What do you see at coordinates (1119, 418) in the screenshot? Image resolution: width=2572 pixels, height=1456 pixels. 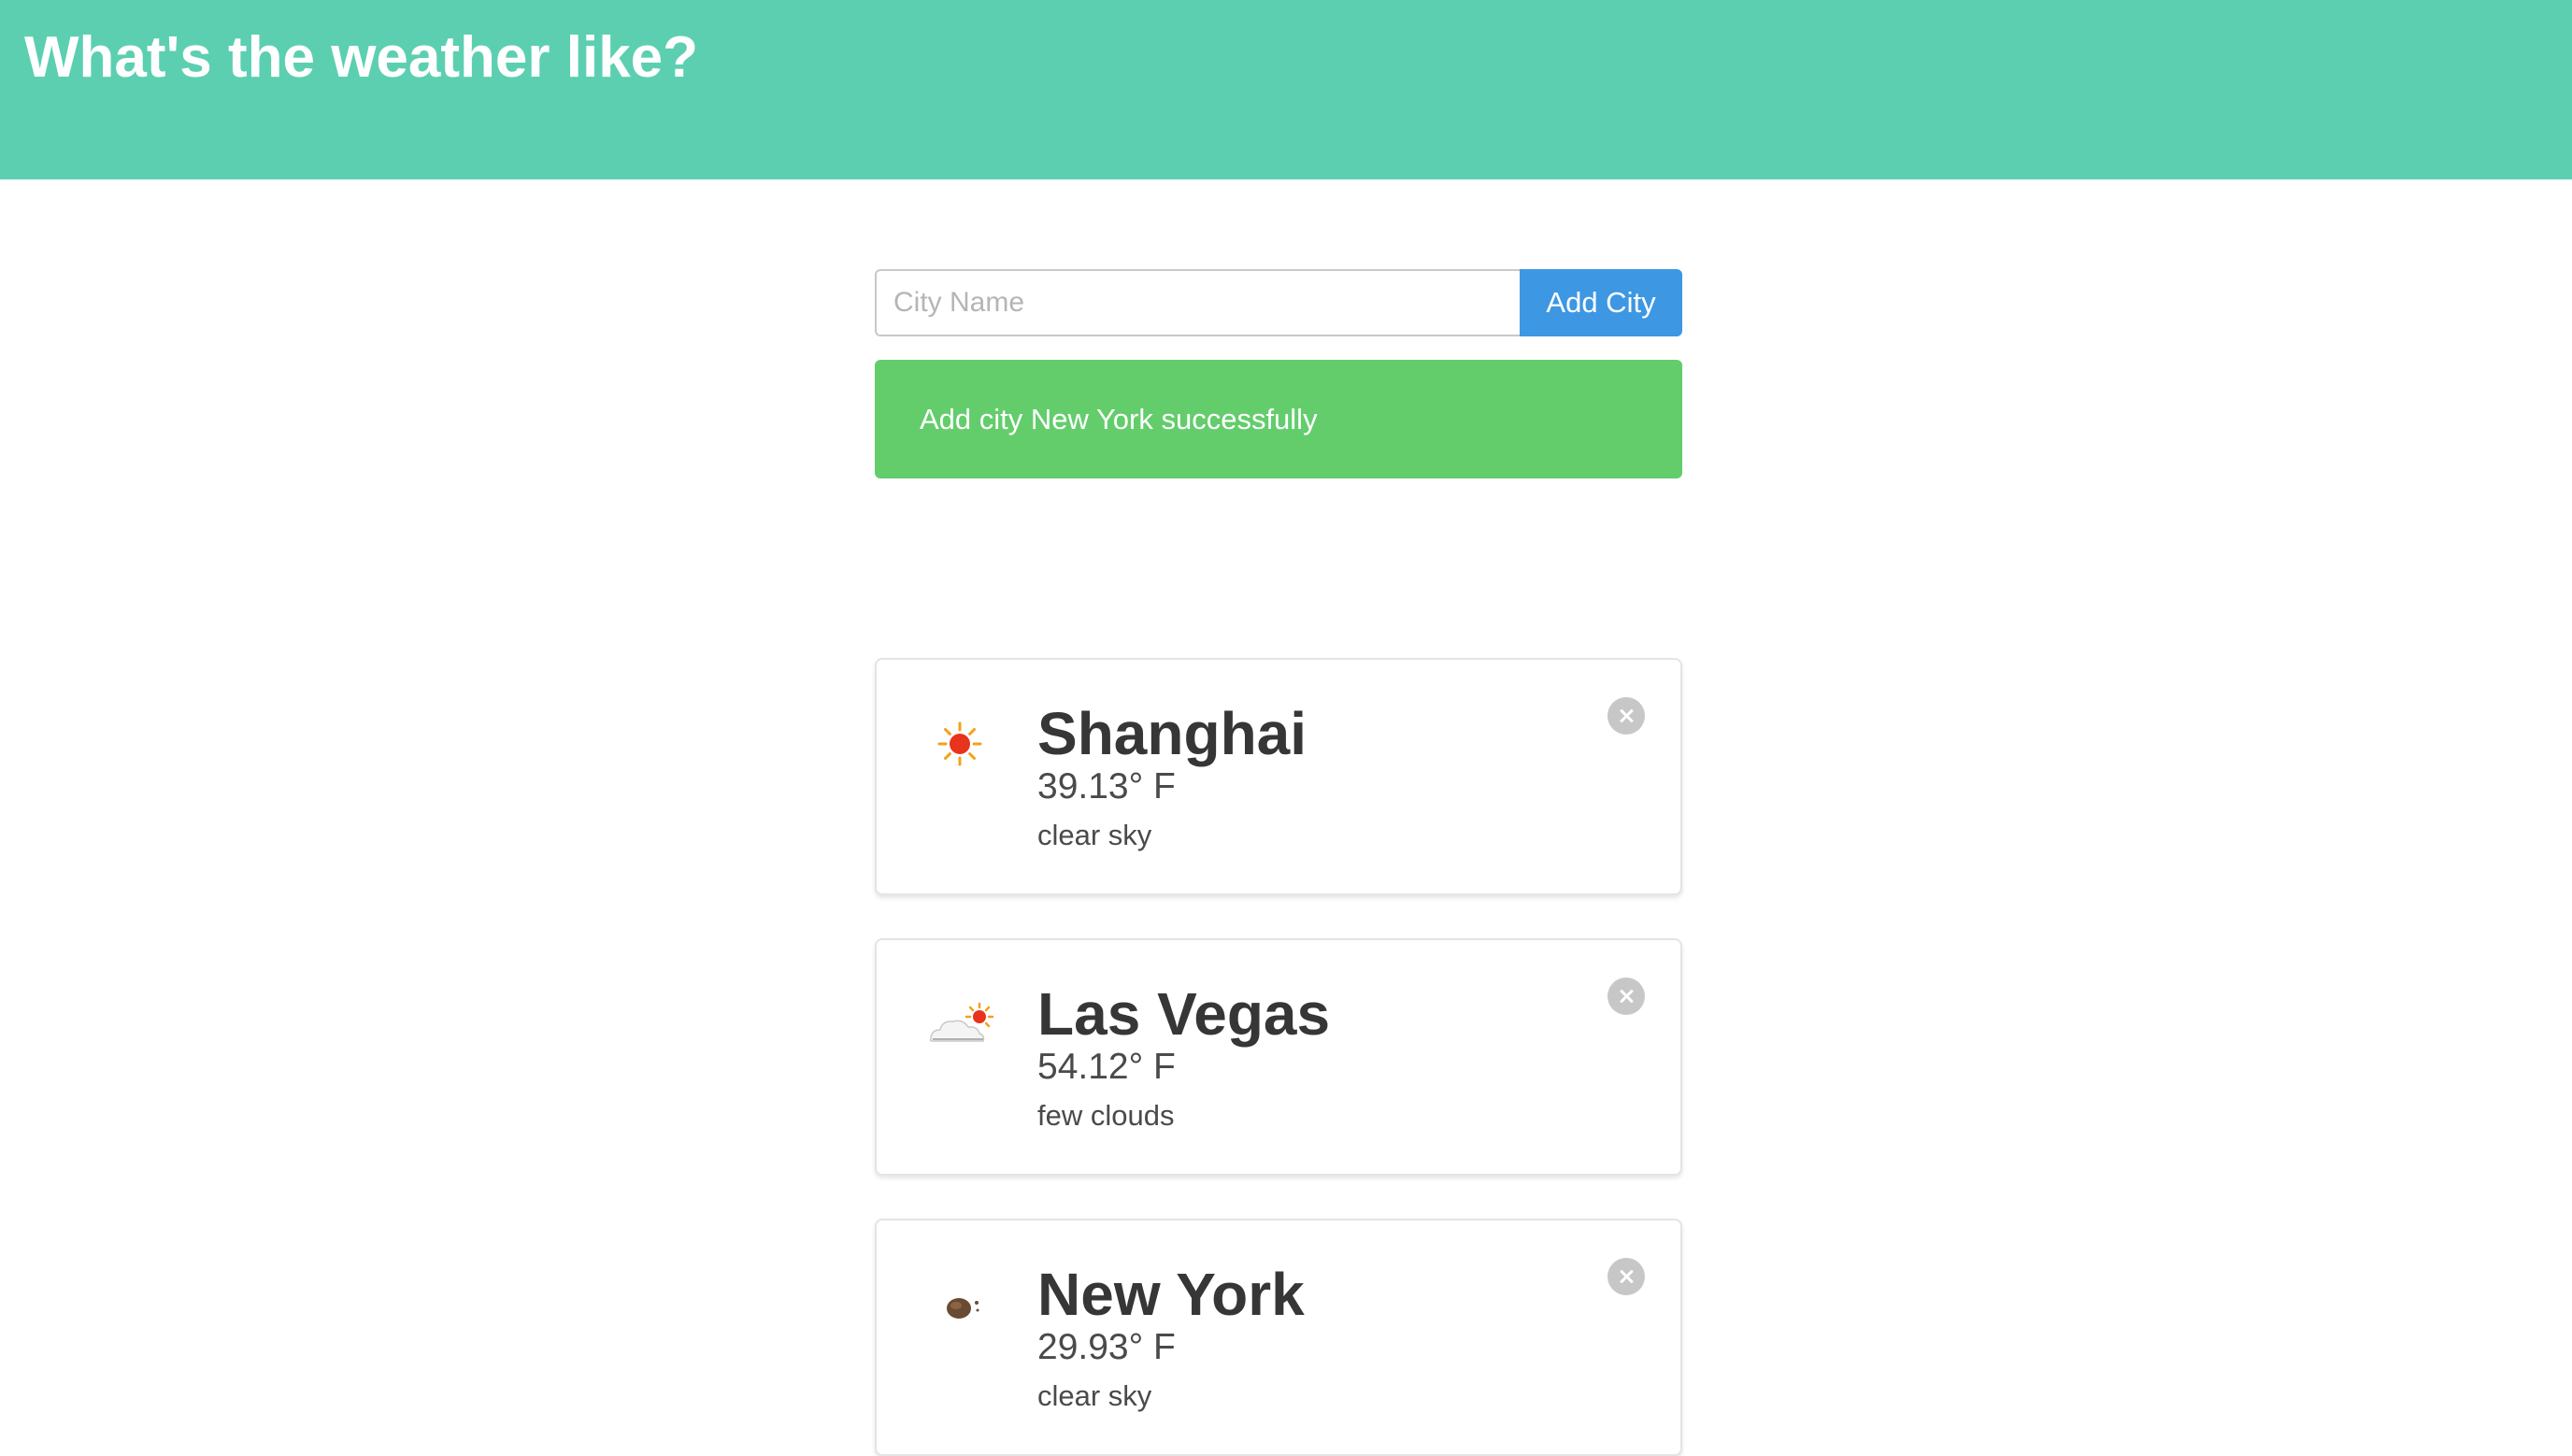 I see `notification-message: Add city New York successfully` at bounding box center [1119, 418].